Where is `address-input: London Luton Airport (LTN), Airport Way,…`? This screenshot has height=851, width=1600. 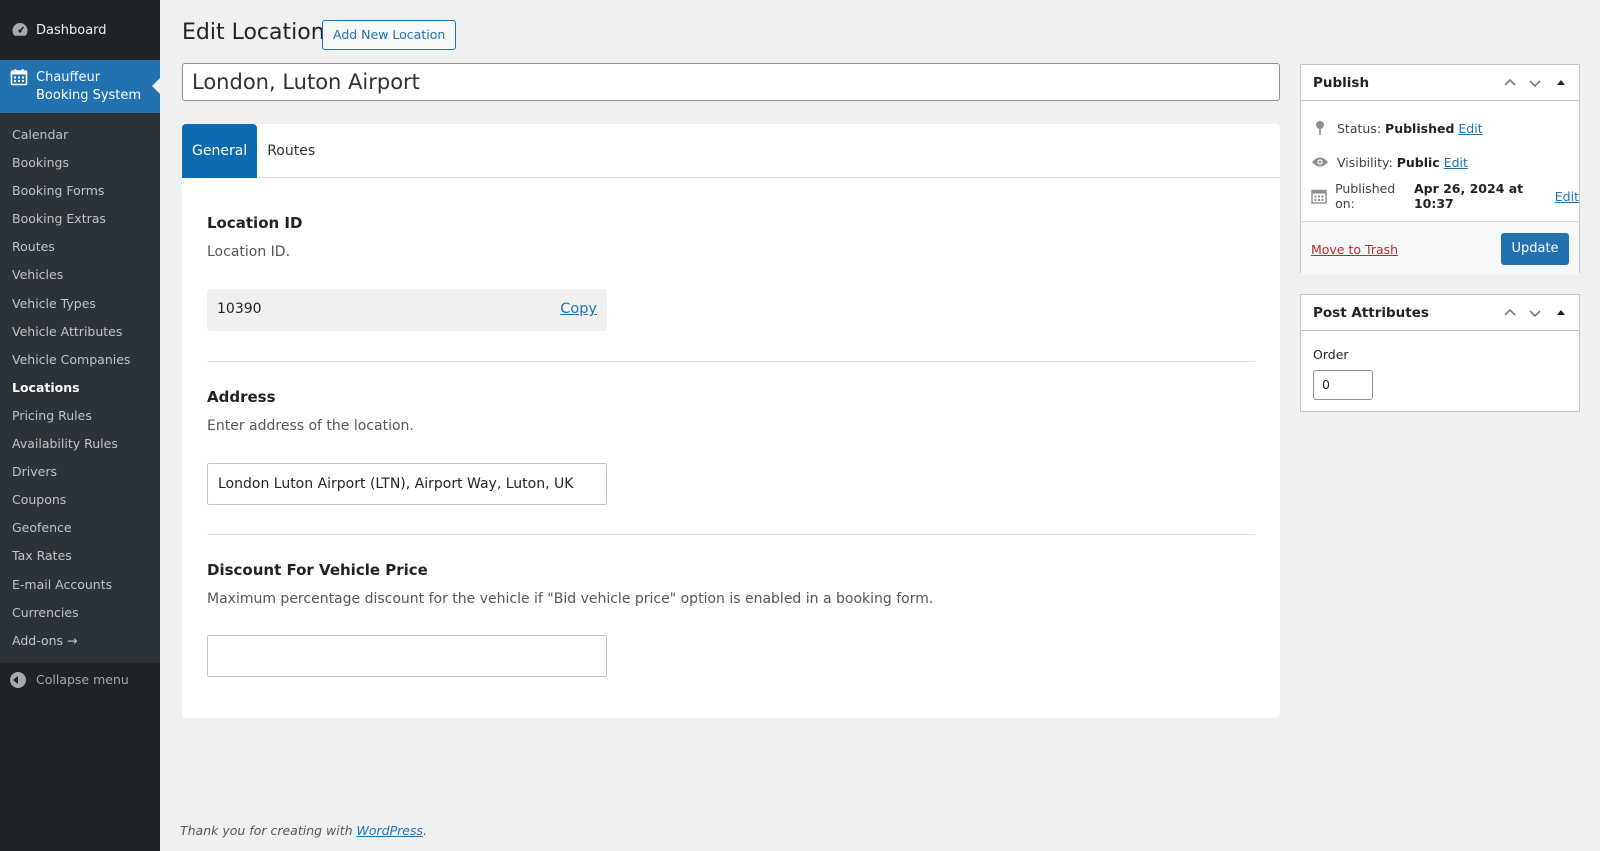 address-input: London Luton Airport (LTN), Airport Way,… is located at coordinates (407, 484).